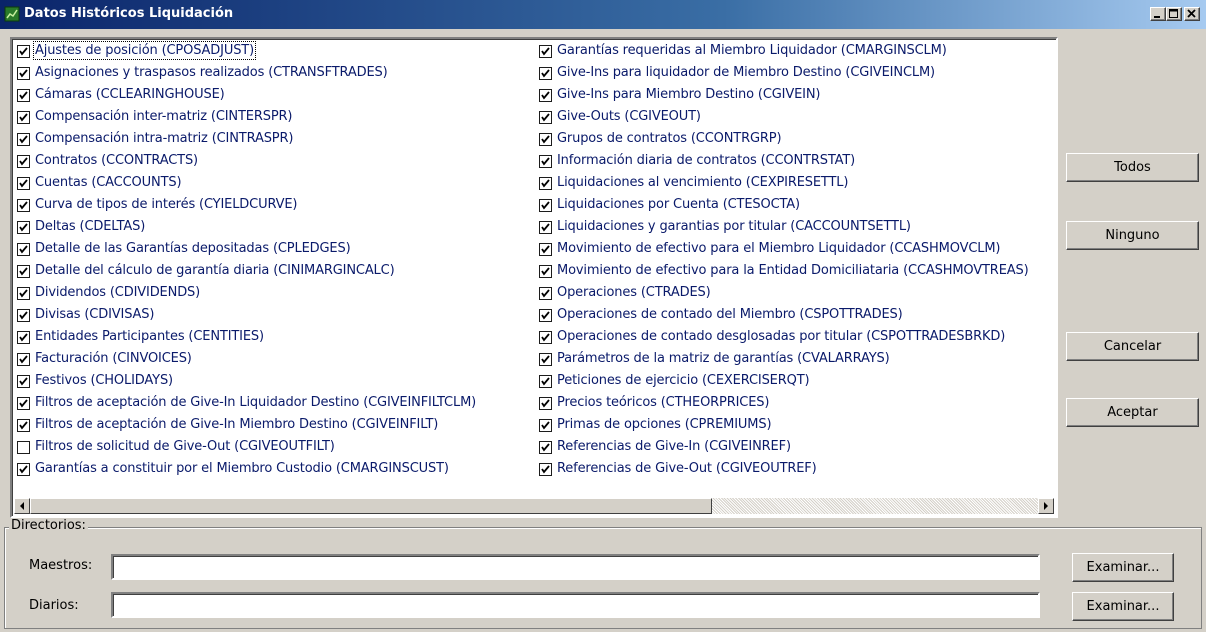 The width and height of the screenshot is (1206, 632). Describe the element at coordinates (90, 226) in the screenshot. I see `checklist-item-label: Deltas (CDELTAS)` at that location.